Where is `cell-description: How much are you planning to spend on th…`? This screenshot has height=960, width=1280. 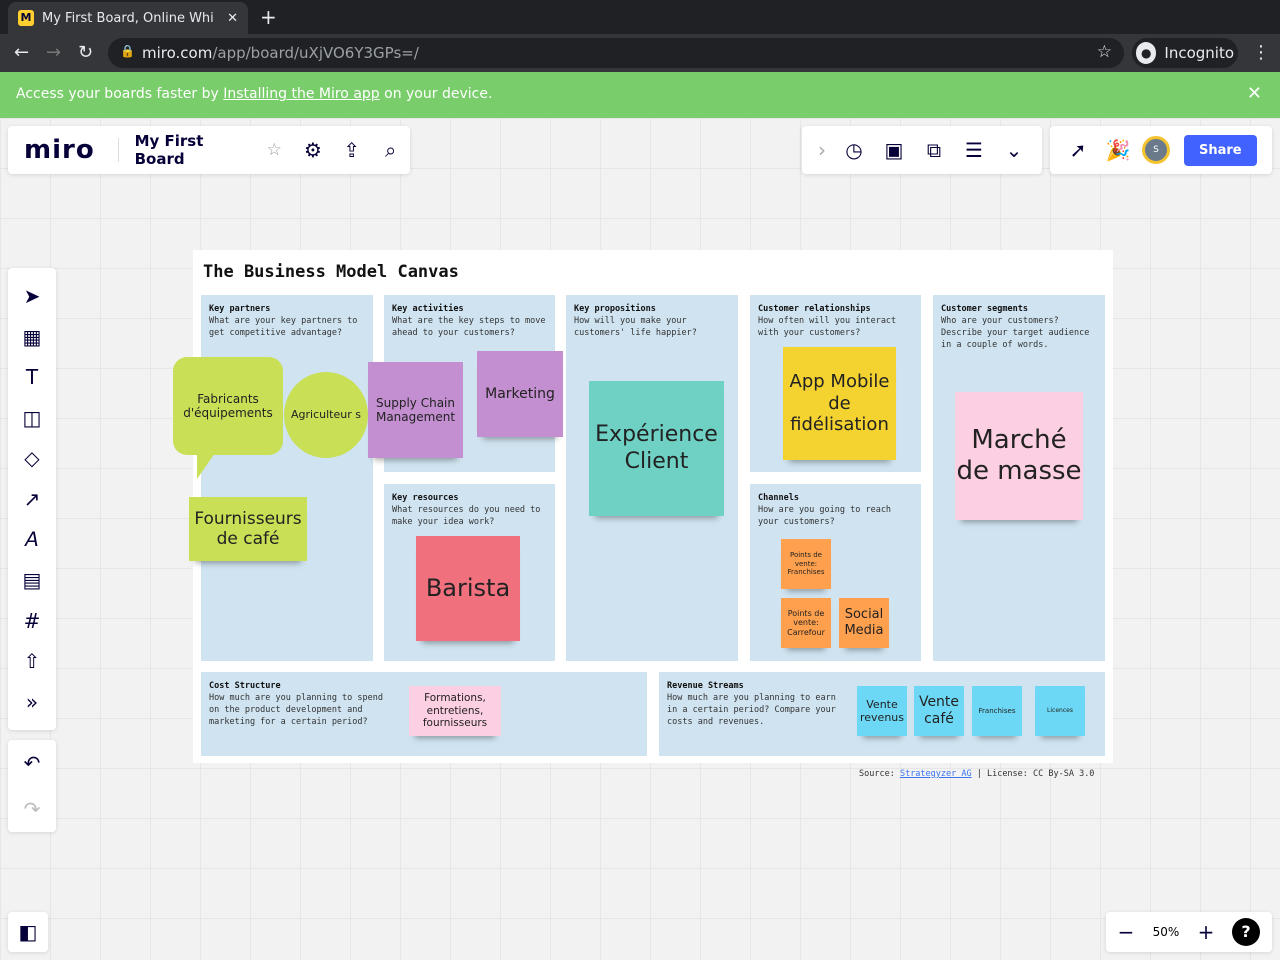 cell-description: How much are you planning to spend on th… is located at coordinates (296, 710).